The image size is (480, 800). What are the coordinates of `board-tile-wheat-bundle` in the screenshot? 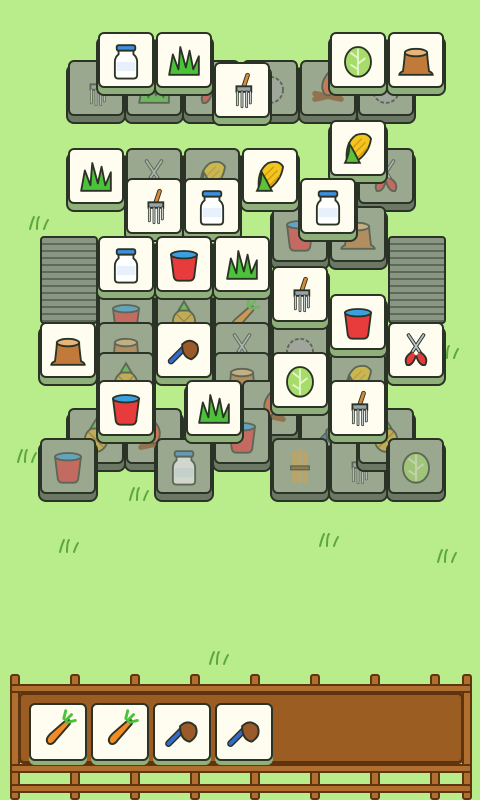 It's located at (300, 466).